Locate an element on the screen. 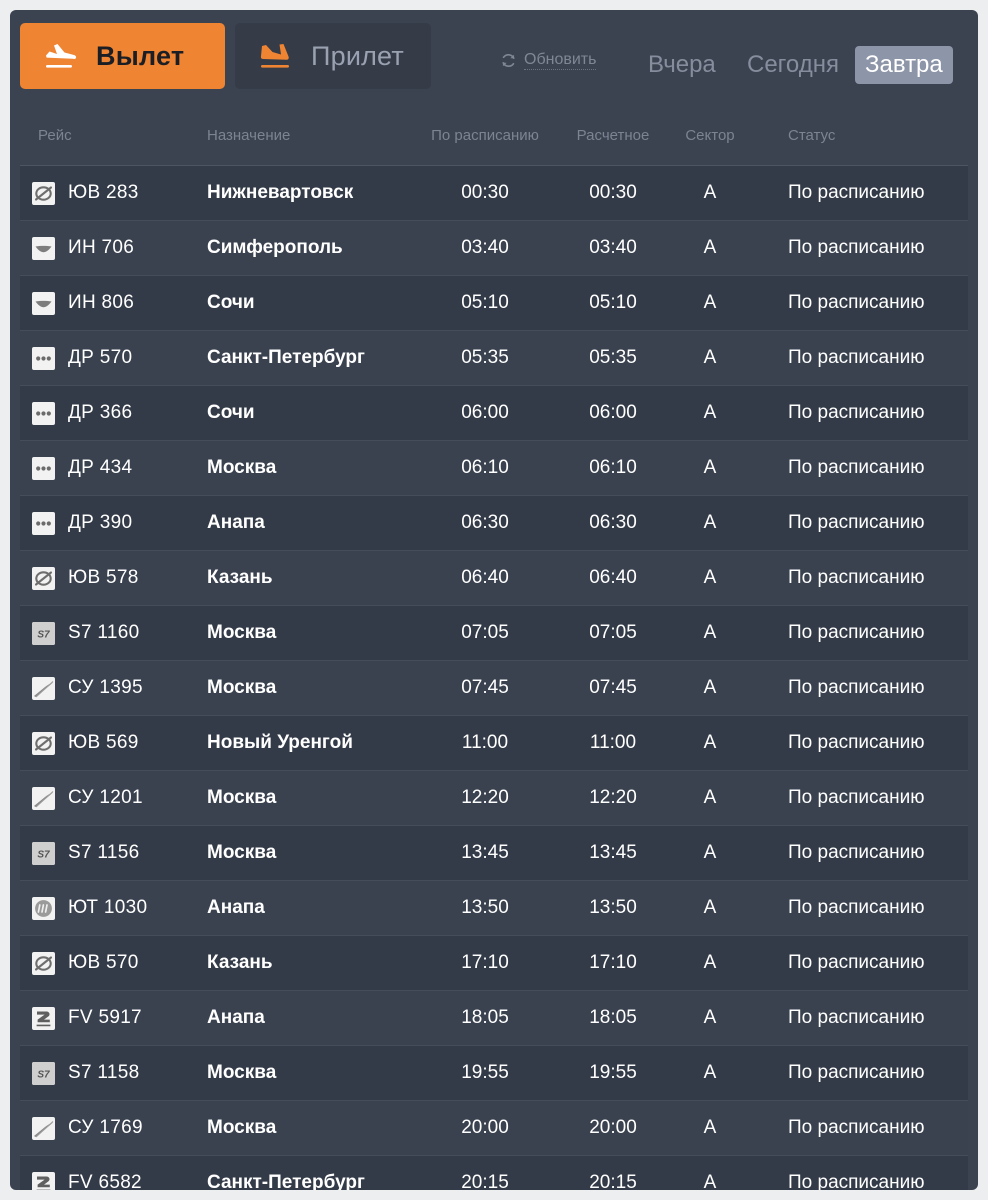 The width and height of the screenshot is (988, 1200). plane-takeoff-icon is located at coordinates (61, 56).